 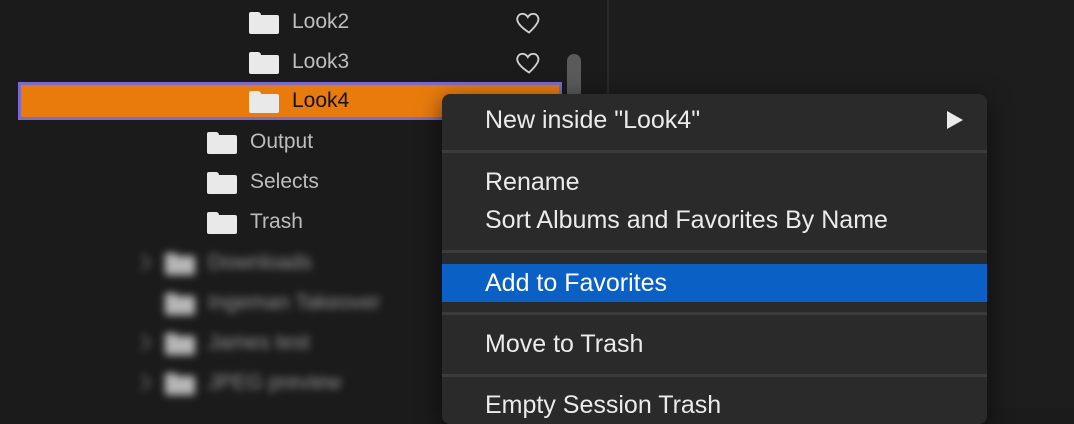 What do you see at coordinates (576, 283) in the screenshot?
I see `menu-item-label: Add to Favorites` at bounding box center [576, 283].